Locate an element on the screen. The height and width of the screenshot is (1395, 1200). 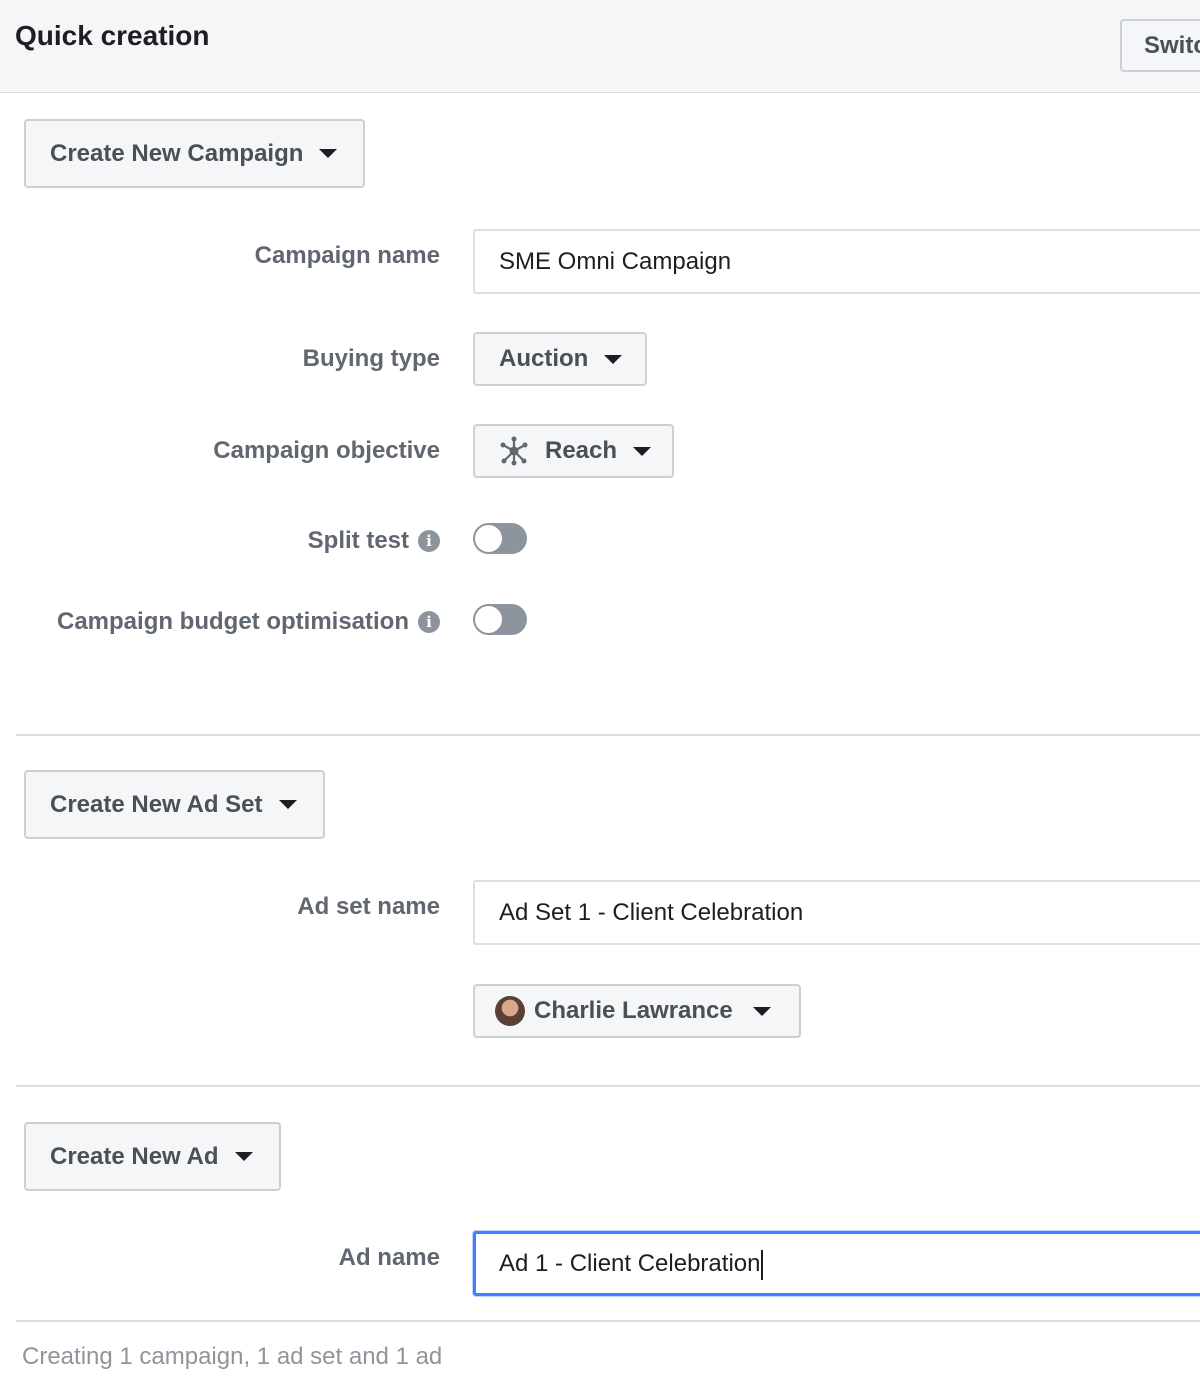
campaign-budget-optimisation-text: Campaign budget optimisation is located at coordinates (233, 621).